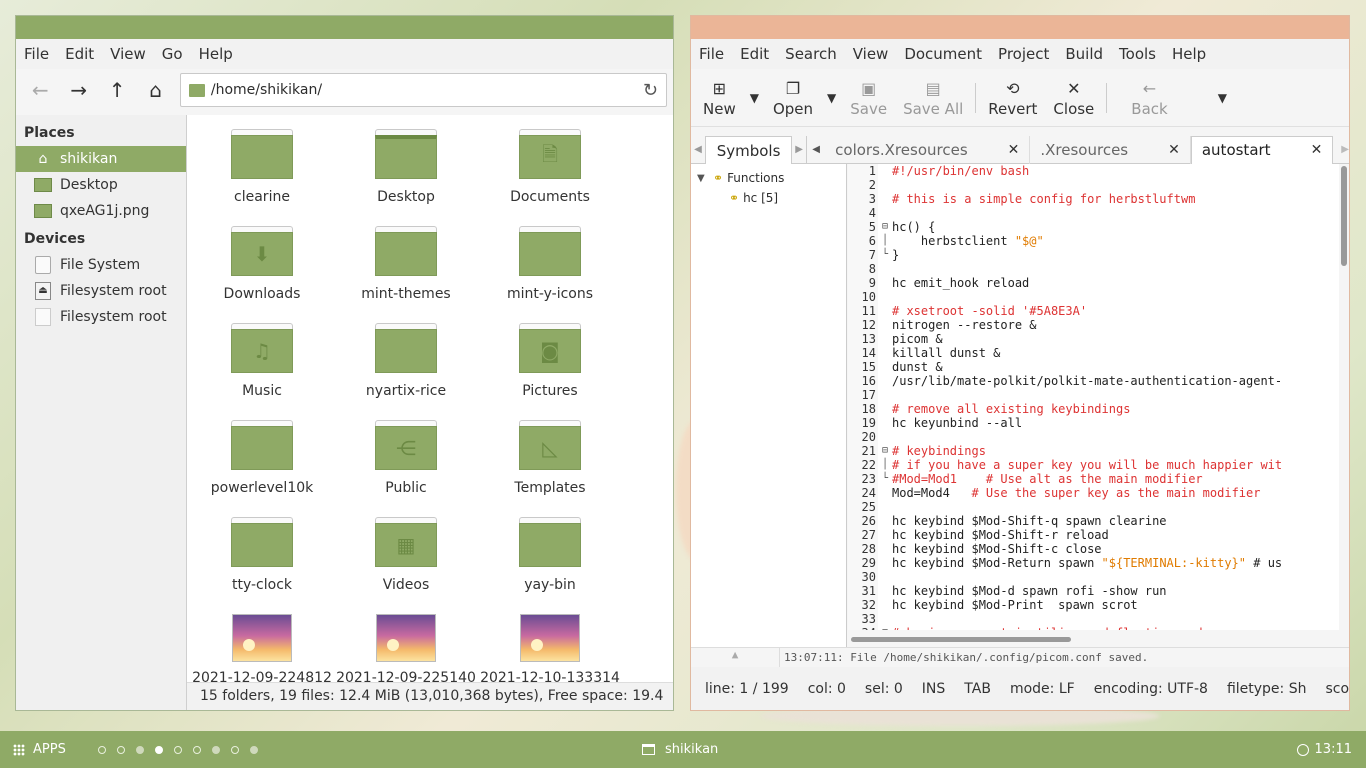 The width and height of the screenshot is (1366, 768). I want to click on location-path: /home/shikikan/, so click(427, 90).